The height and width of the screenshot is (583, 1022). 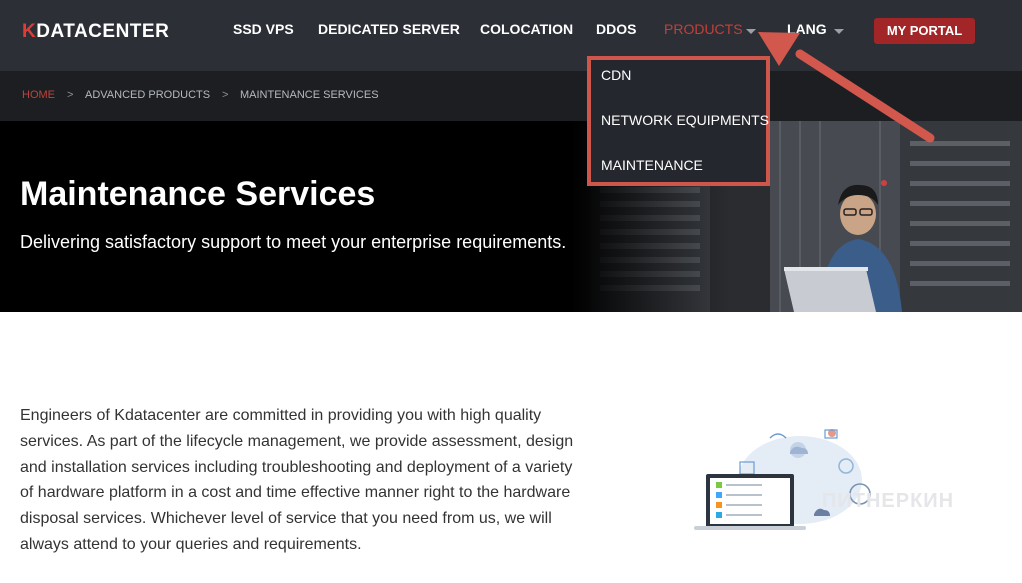 What do you see at coordinates (703, 31) in the screenshot?
I see `nav-products: PRODUCTS` at bounding box center [703, 31].